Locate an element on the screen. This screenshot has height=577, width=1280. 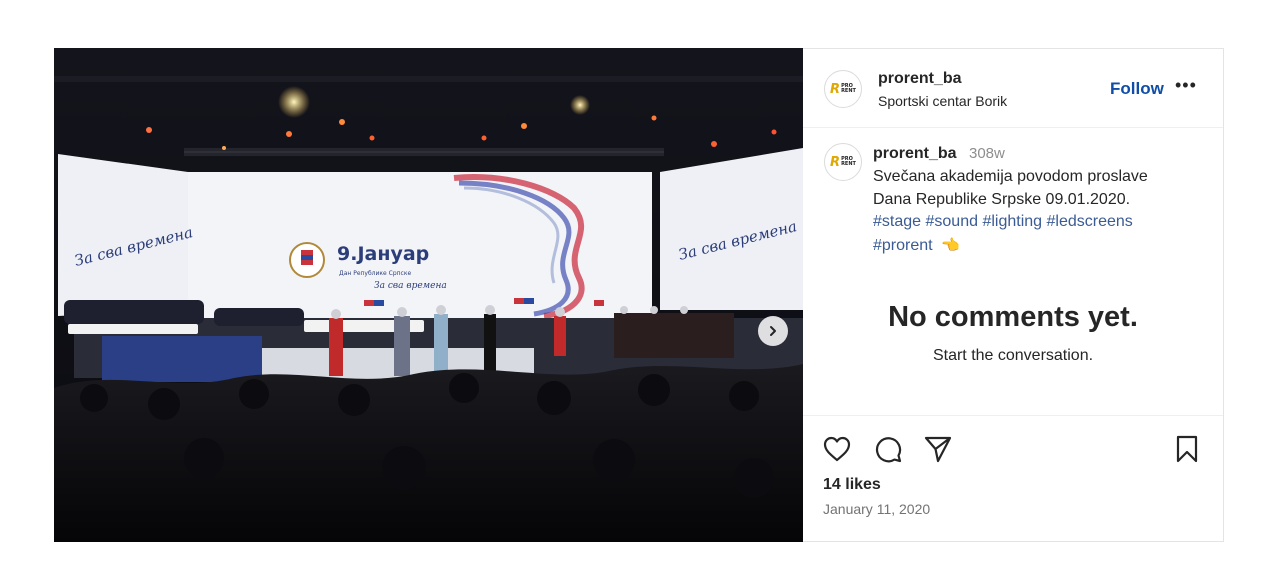
caption-hashtags: #stage #sound #lighting #ledscreens is located at coordinates (1003, 222).